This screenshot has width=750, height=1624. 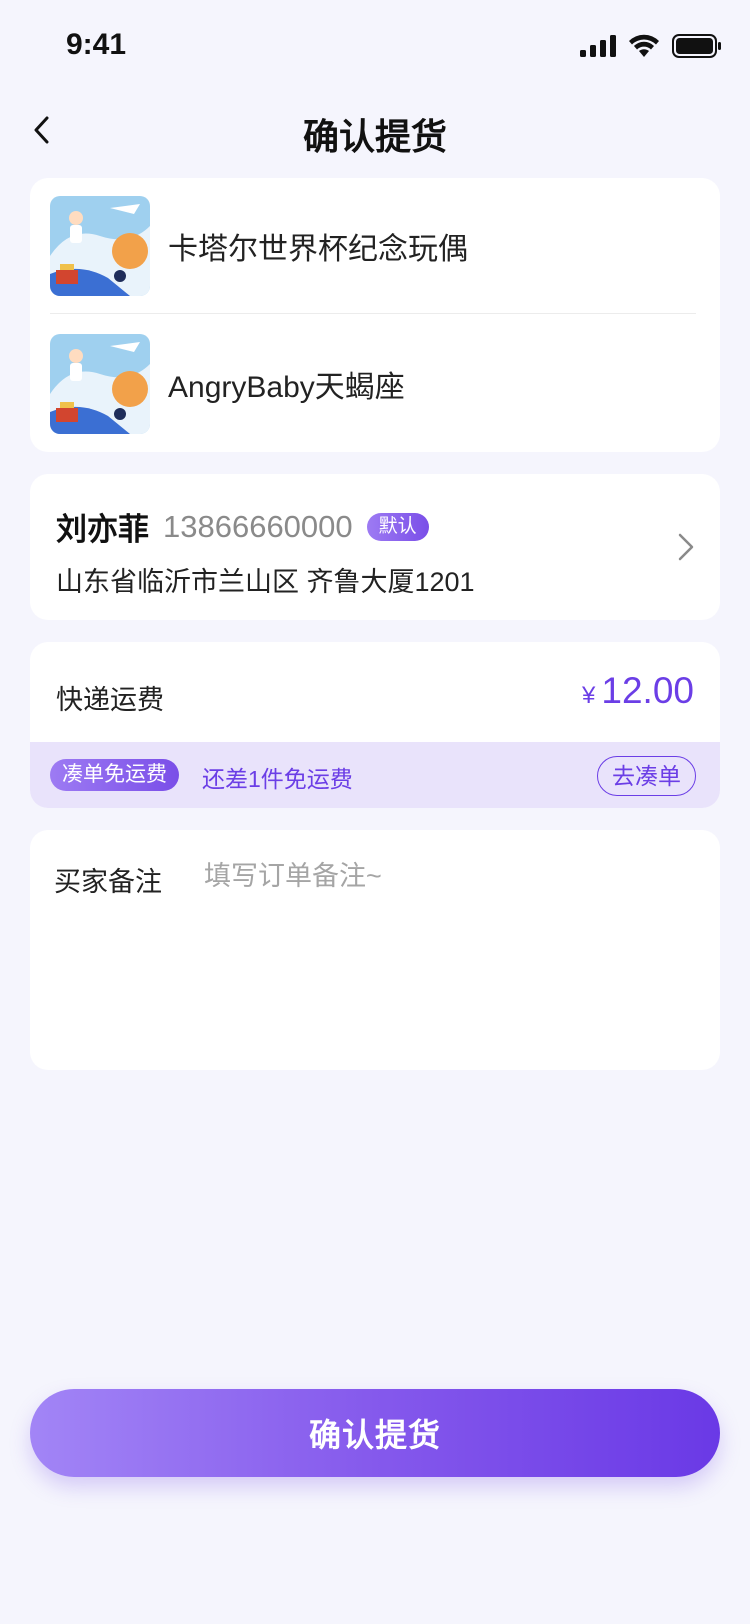 I want to click on status-icons, so click(x=651, y=46).